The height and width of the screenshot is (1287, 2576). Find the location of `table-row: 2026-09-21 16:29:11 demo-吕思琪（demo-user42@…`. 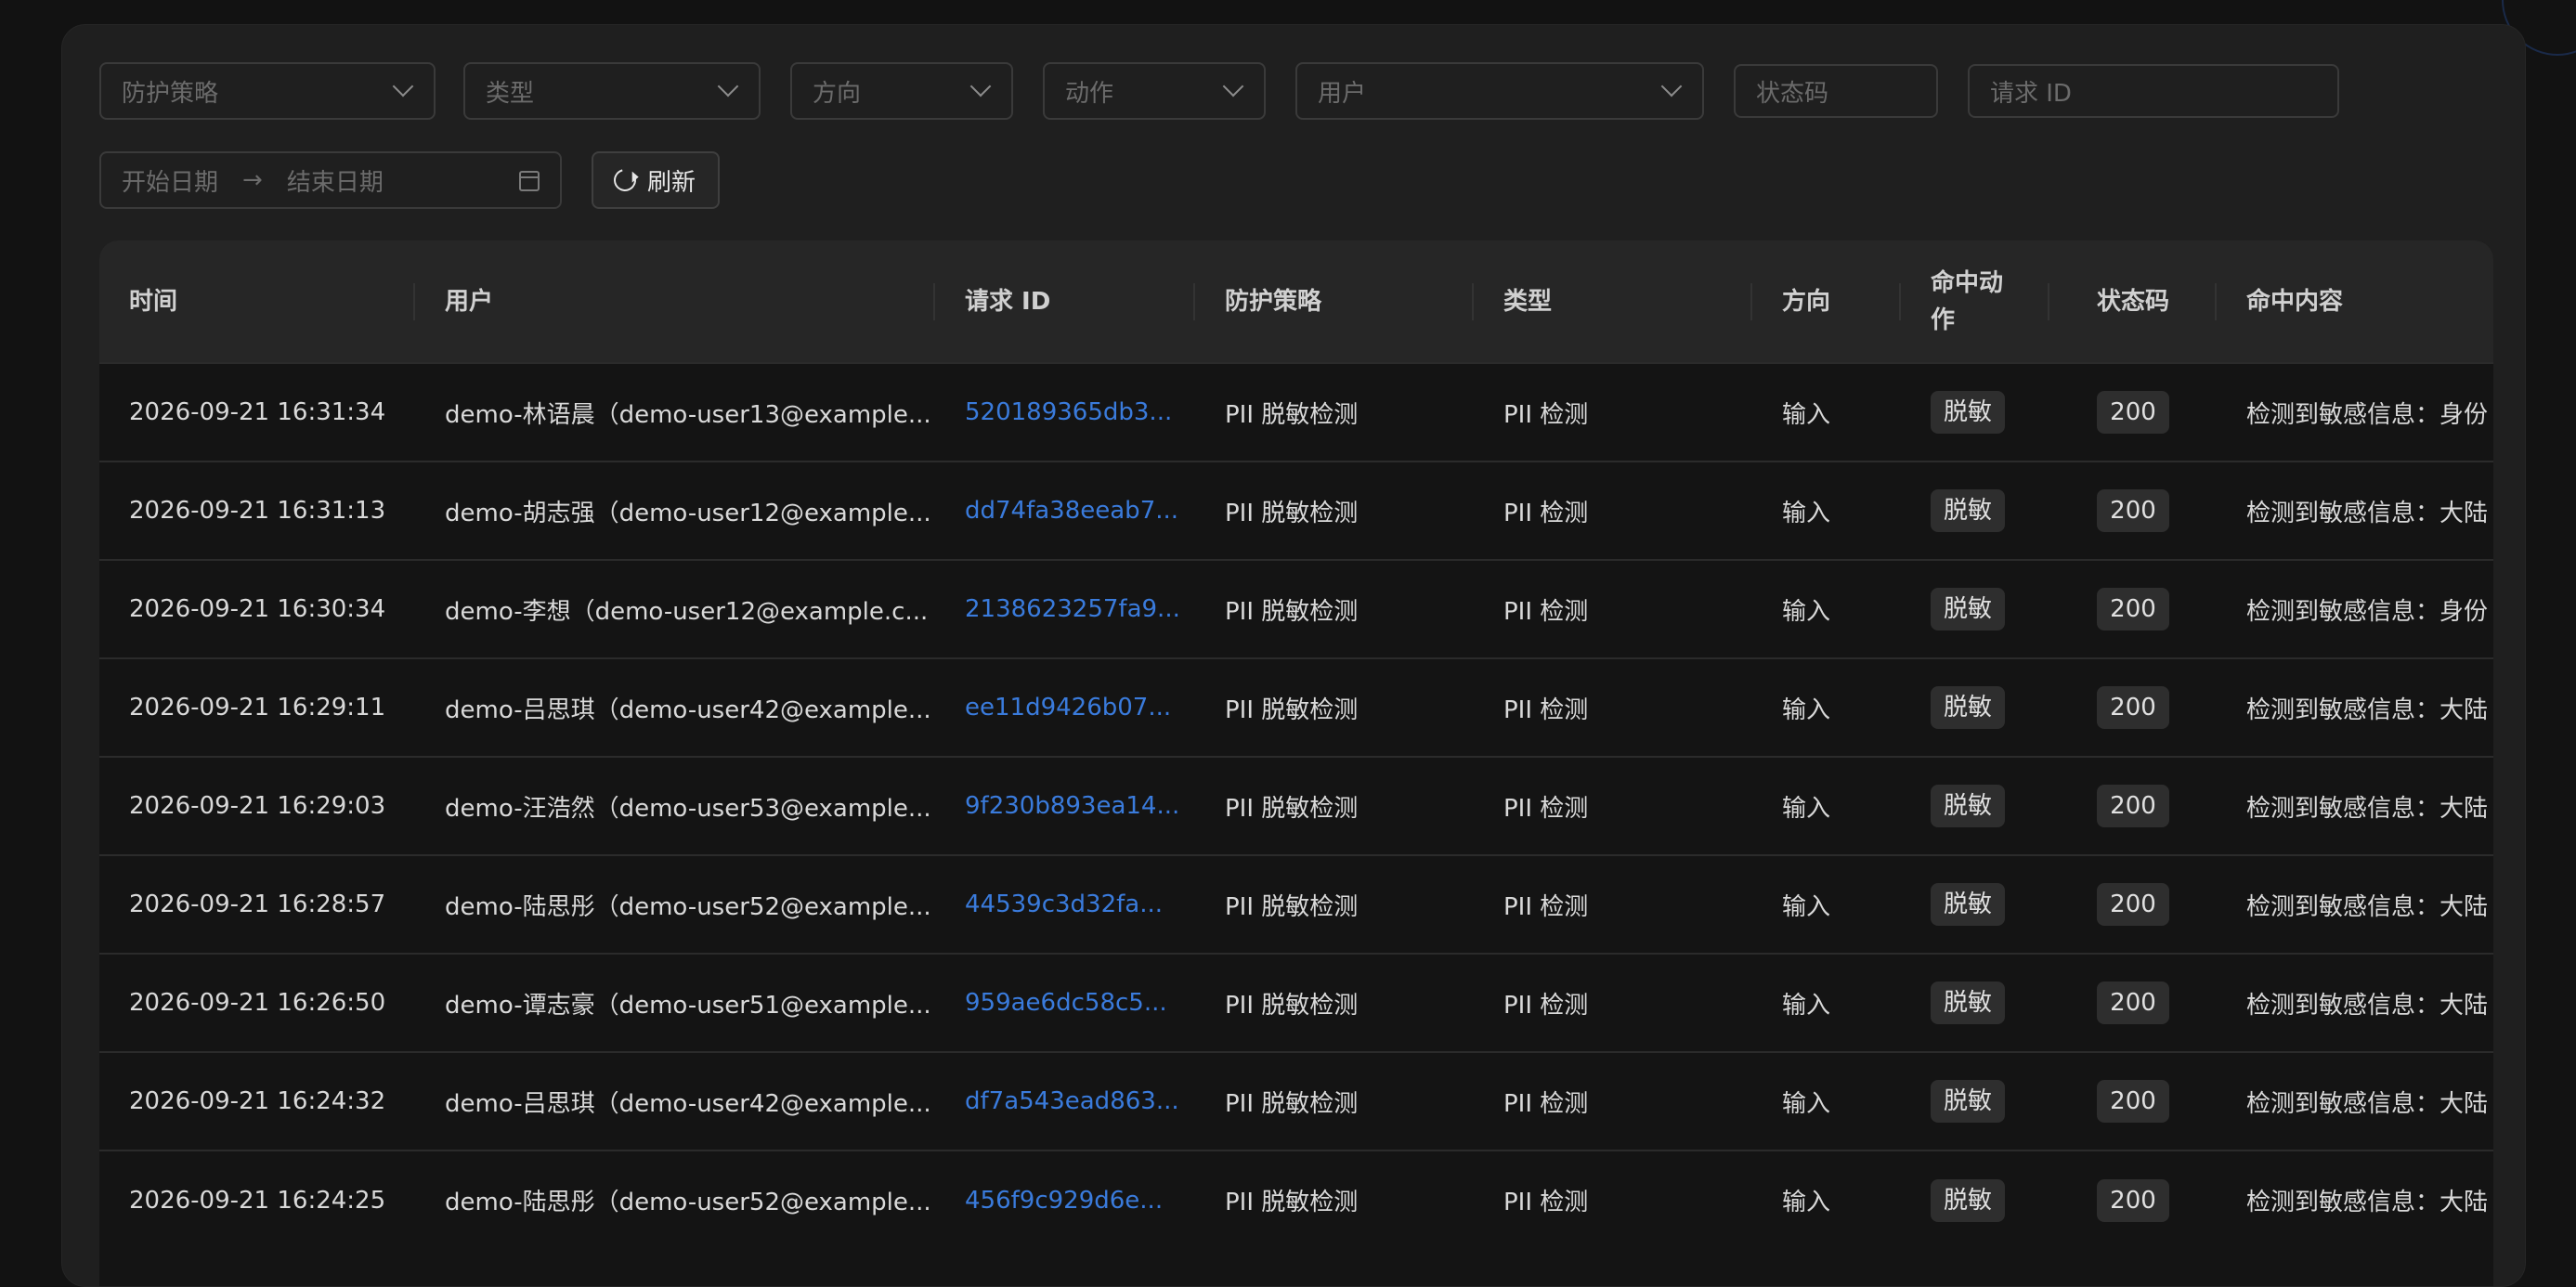

table-row: 2026-09-21 16:29:11 demo-吕思琪（demo-user42@… is located at coordinates (1296, 707).